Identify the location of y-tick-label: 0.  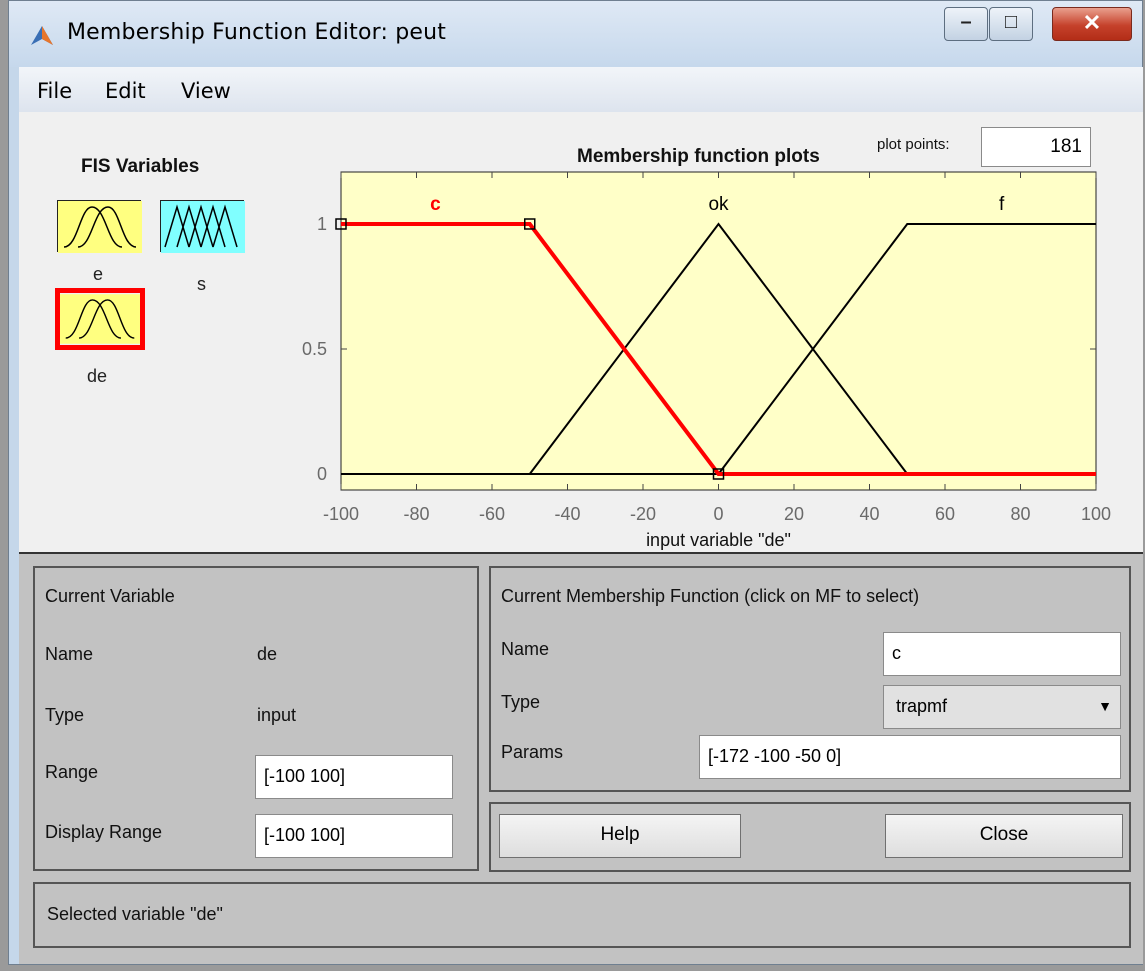
(322, 474).